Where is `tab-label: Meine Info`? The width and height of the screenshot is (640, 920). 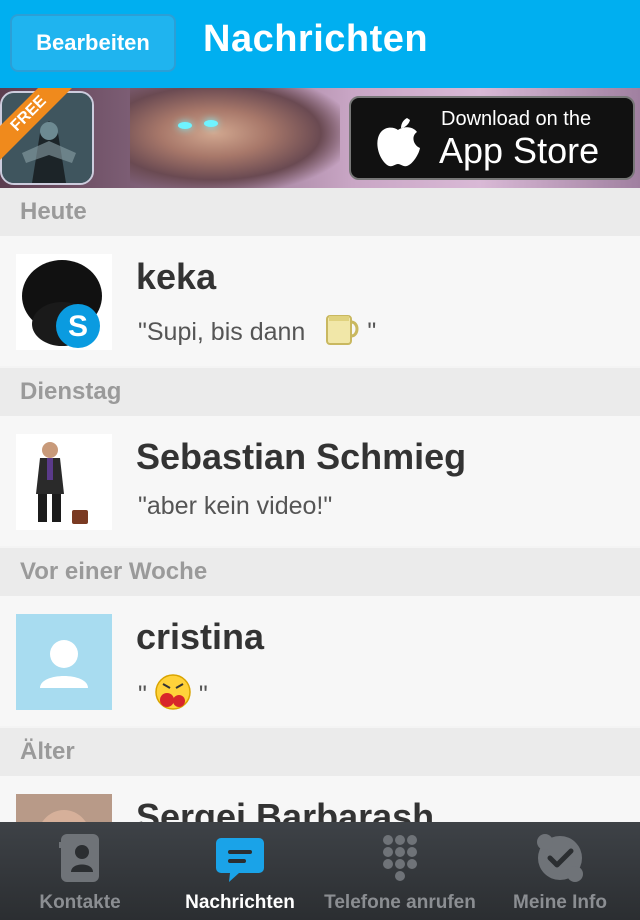
tab-label: Meine Info is located at coordinates (560, 902).